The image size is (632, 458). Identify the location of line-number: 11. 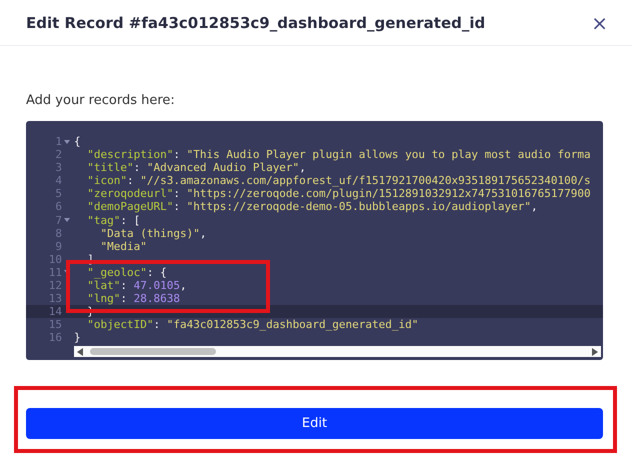
(55, 273).